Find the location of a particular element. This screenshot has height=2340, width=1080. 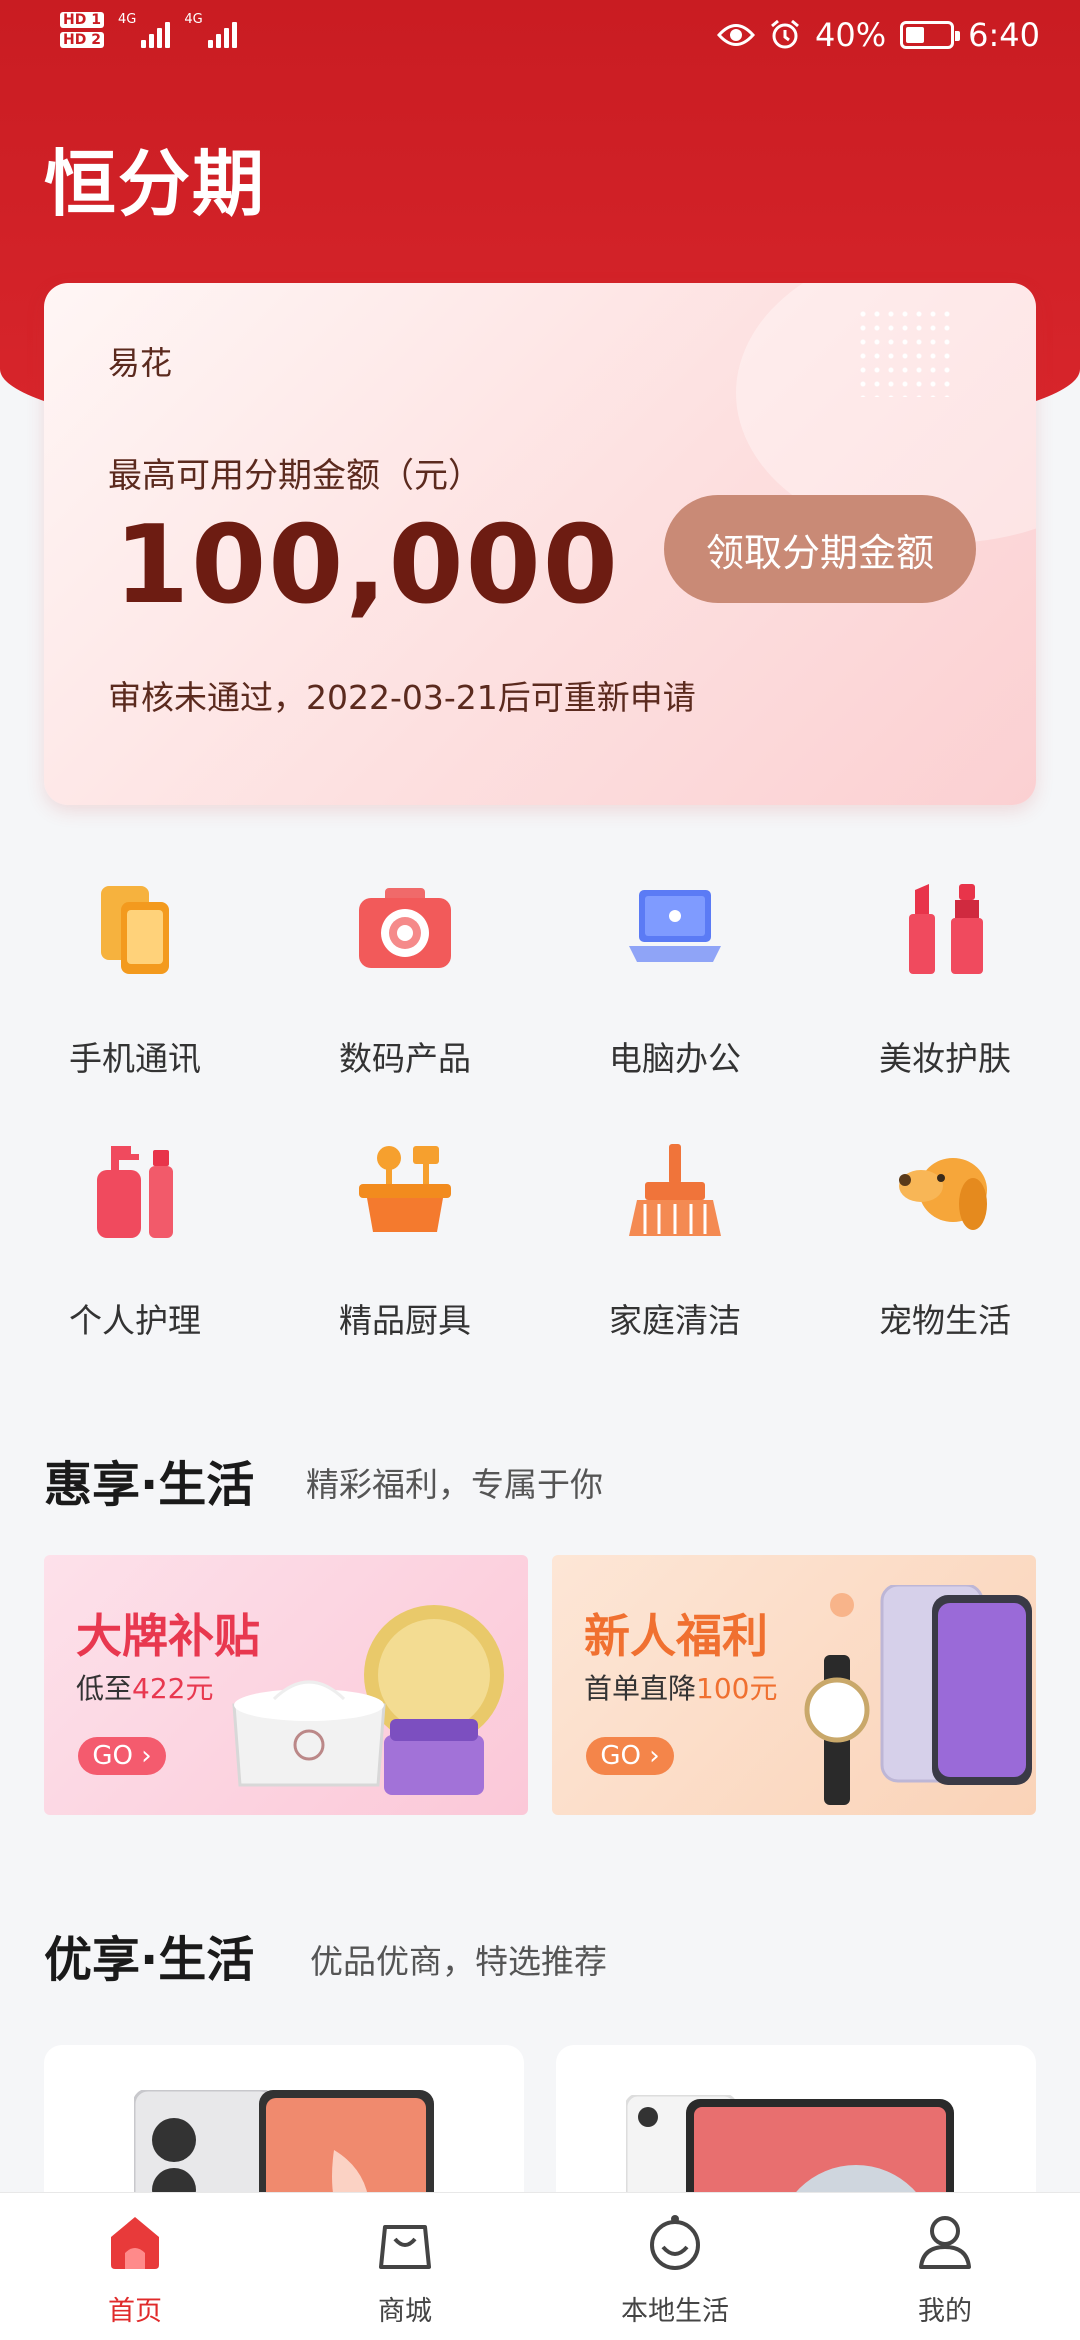

promo-desc: 低至422元 is located at coordinates (145, 1688).